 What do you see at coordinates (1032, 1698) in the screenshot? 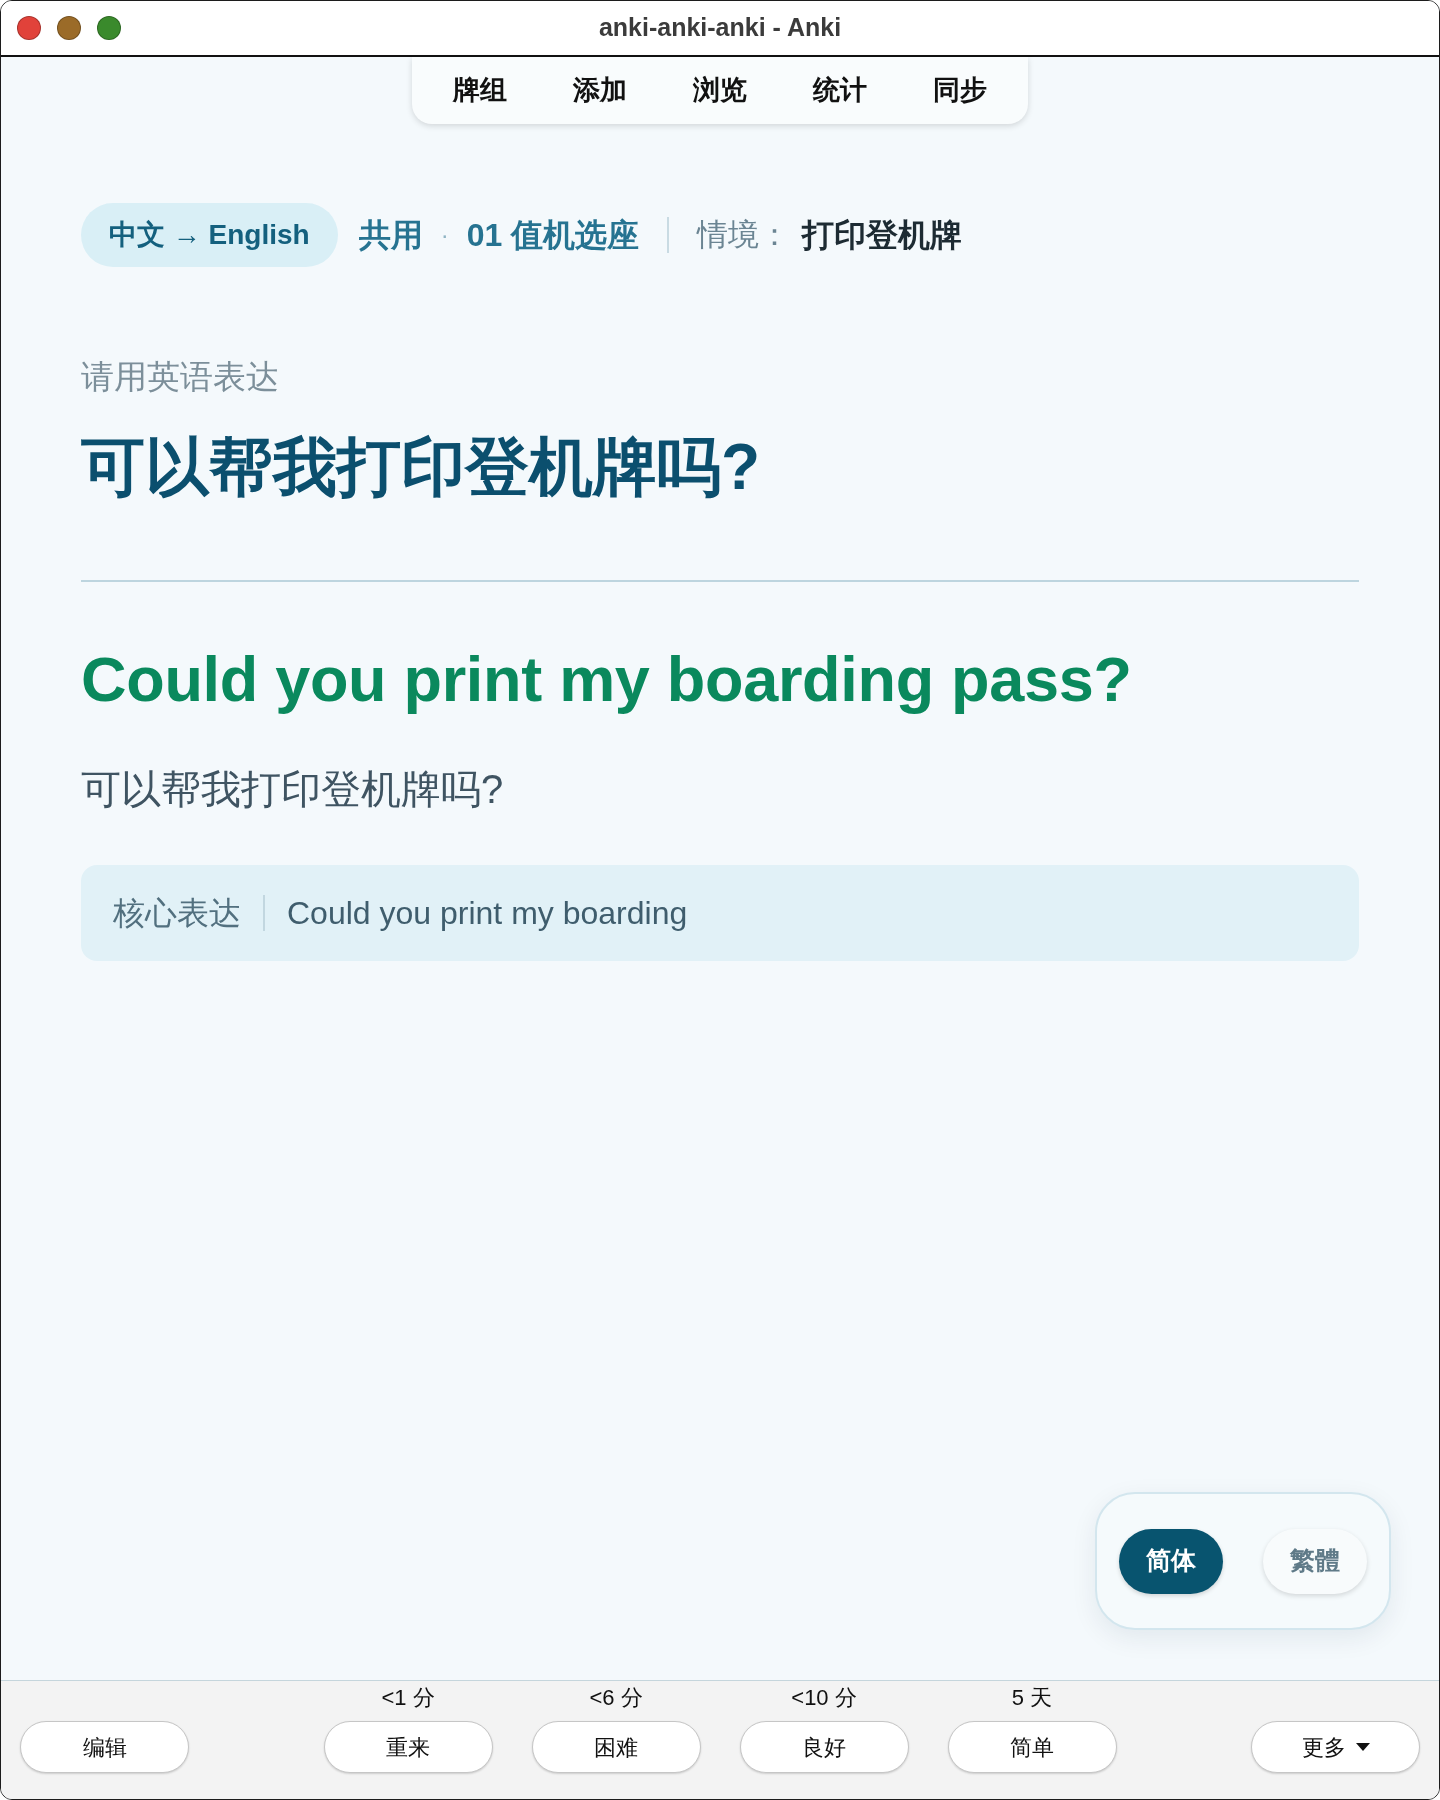
I see `interval-label: 5 天` at bounding box center [1032, 1698].